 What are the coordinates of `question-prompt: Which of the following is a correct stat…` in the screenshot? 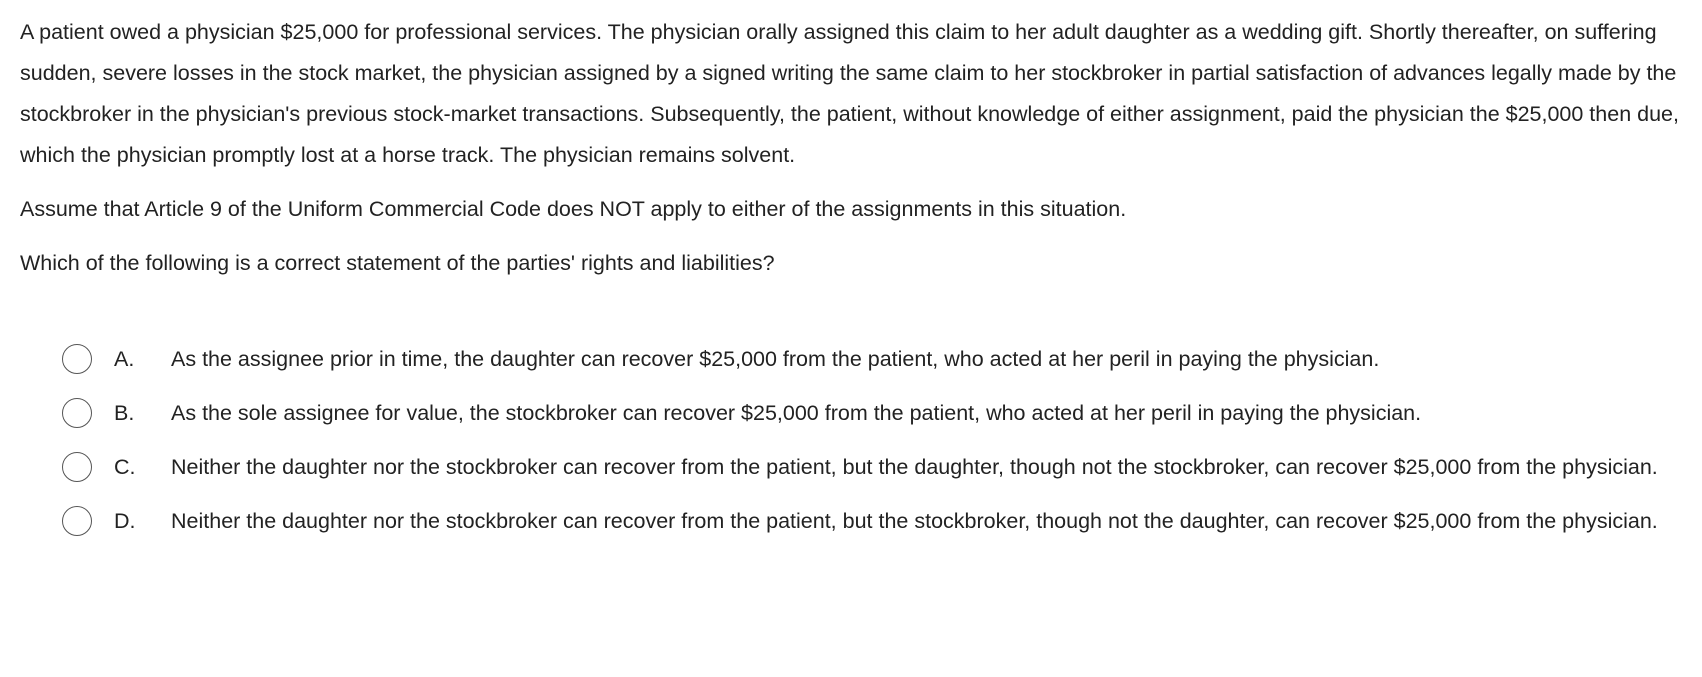 It's located at (397, 263).